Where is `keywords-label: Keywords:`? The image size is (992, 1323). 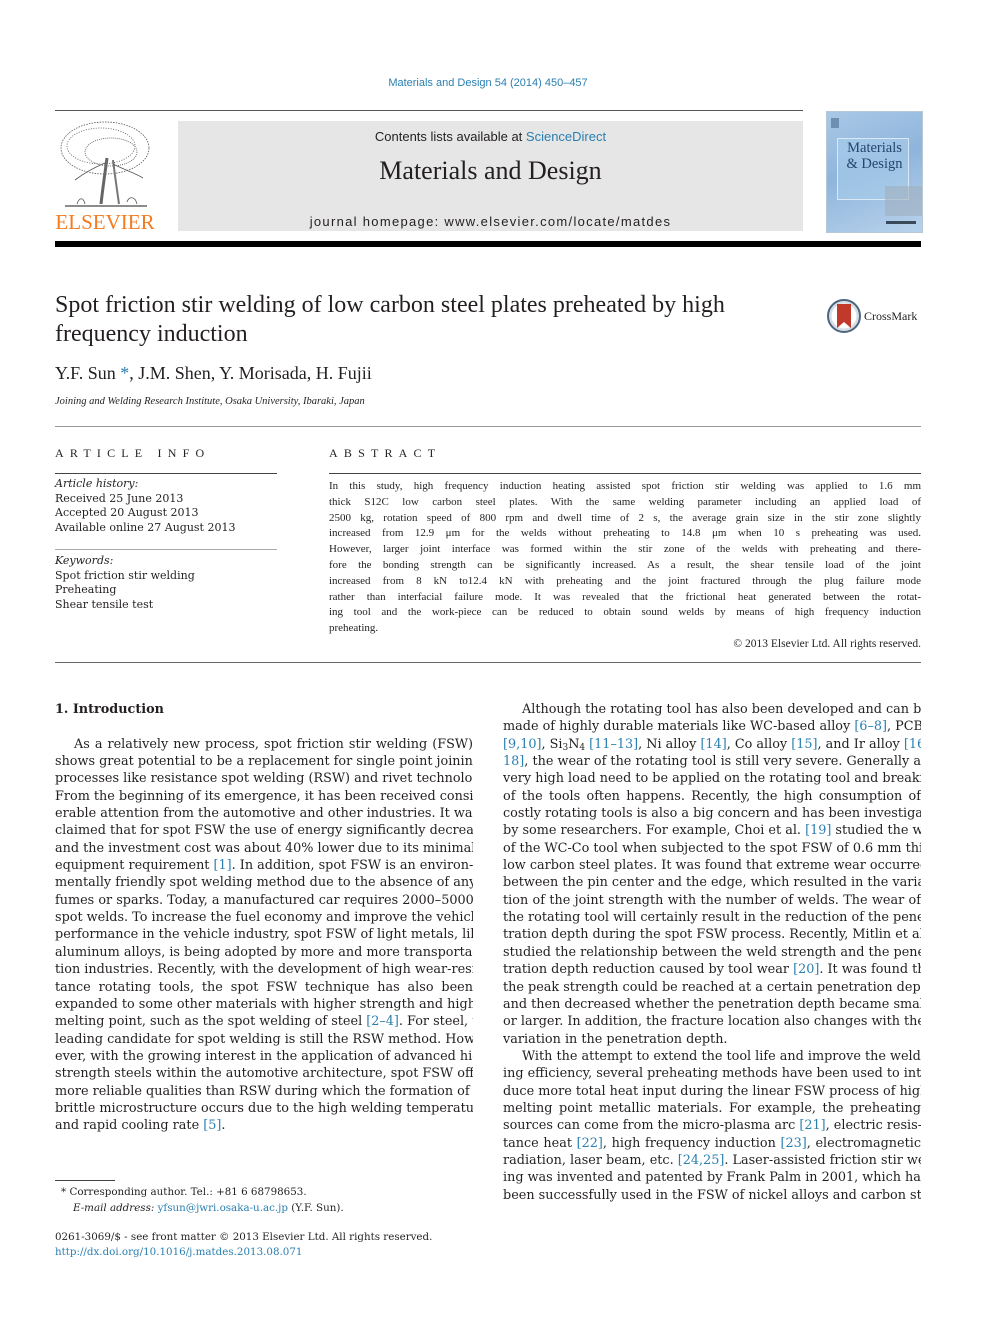 keywords-label: Keywords: is located at coordinates (84, 560).